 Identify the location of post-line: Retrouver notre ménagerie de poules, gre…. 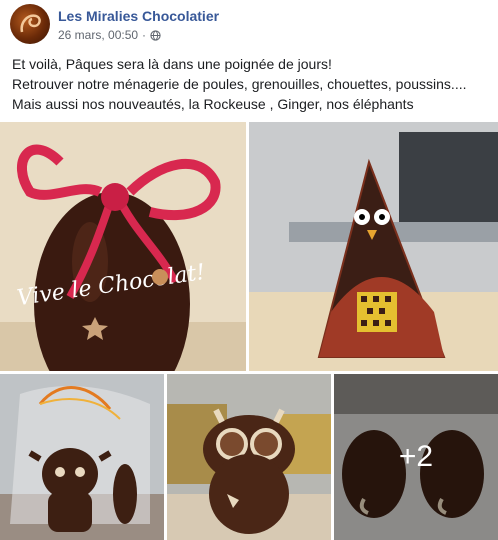
(239, 84).